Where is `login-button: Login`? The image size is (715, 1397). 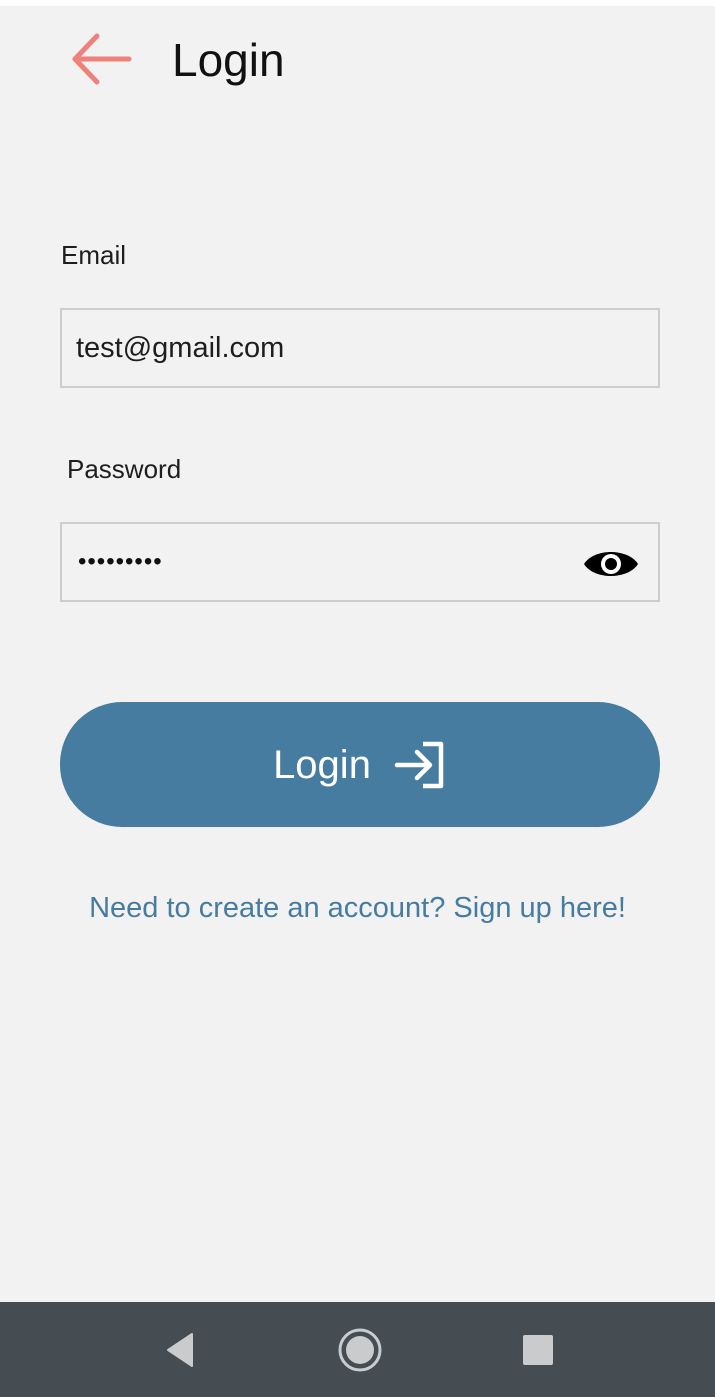 login-button: Login is located at coordinates (360, 764).